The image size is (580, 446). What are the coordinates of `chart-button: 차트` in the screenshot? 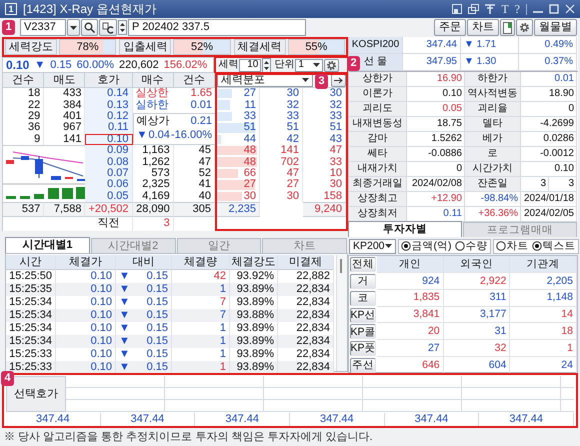 It's located at (483, 27).